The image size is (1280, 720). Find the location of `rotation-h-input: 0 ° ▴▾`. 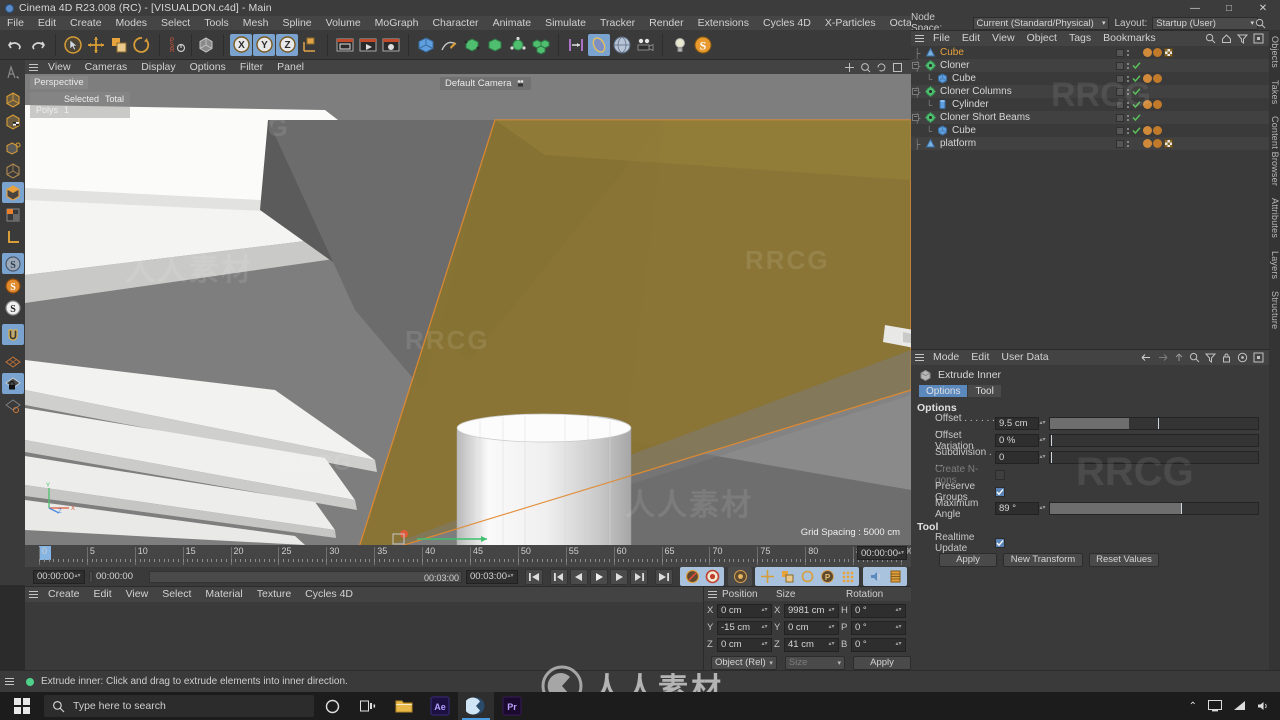

rotation-h-input: 0 ° ▴▾ is located at coordinates (878, 610).